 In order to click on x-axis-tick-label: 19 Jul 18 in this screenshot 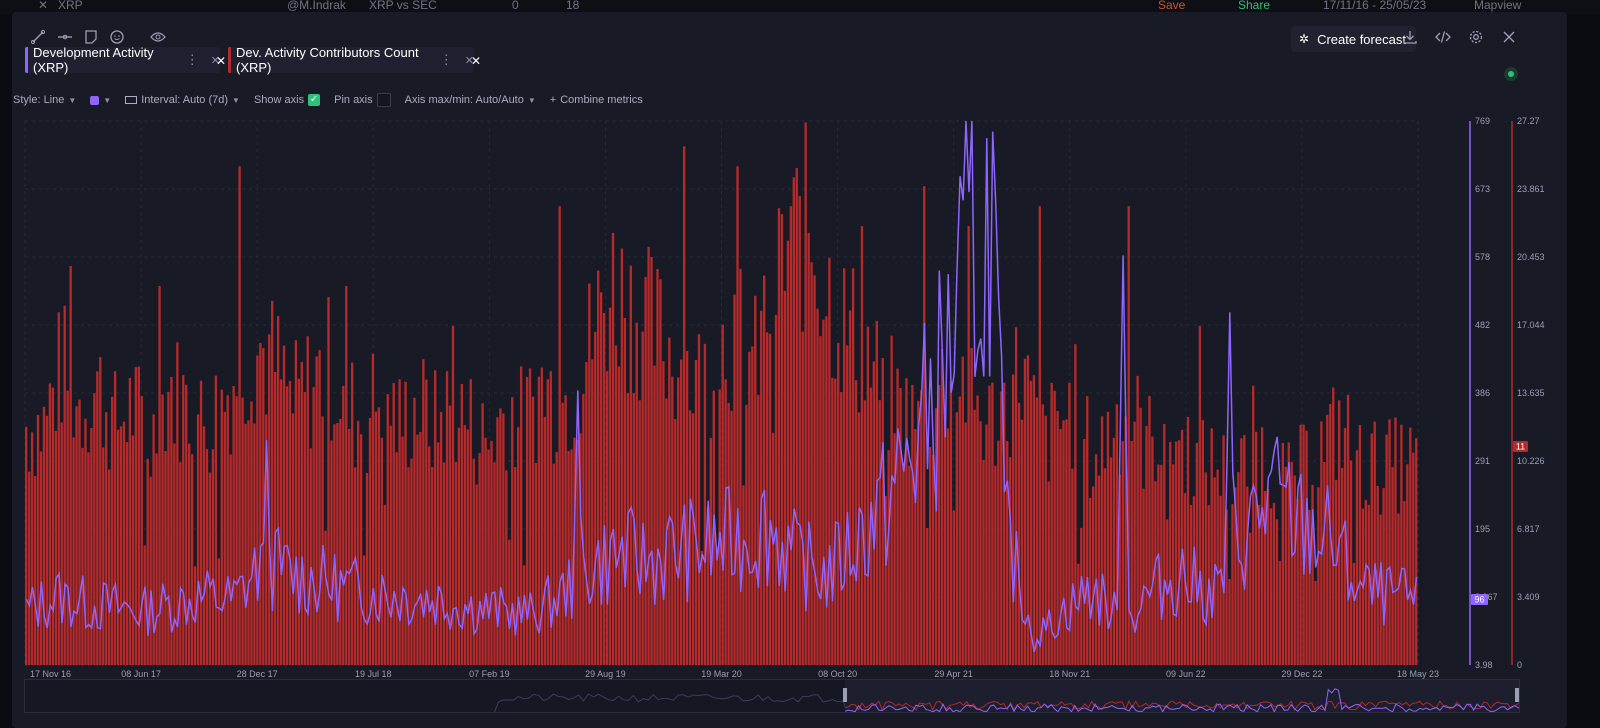, I will do `click(373, 674)`.